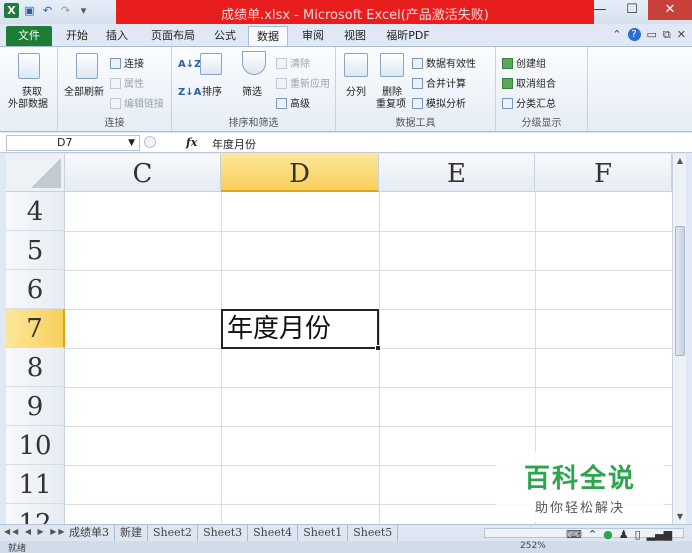  What do you see at coordinates (681, 35) in the screenshot?
I see `doc-close-icon: ✕` at bounding box center [681, 35].